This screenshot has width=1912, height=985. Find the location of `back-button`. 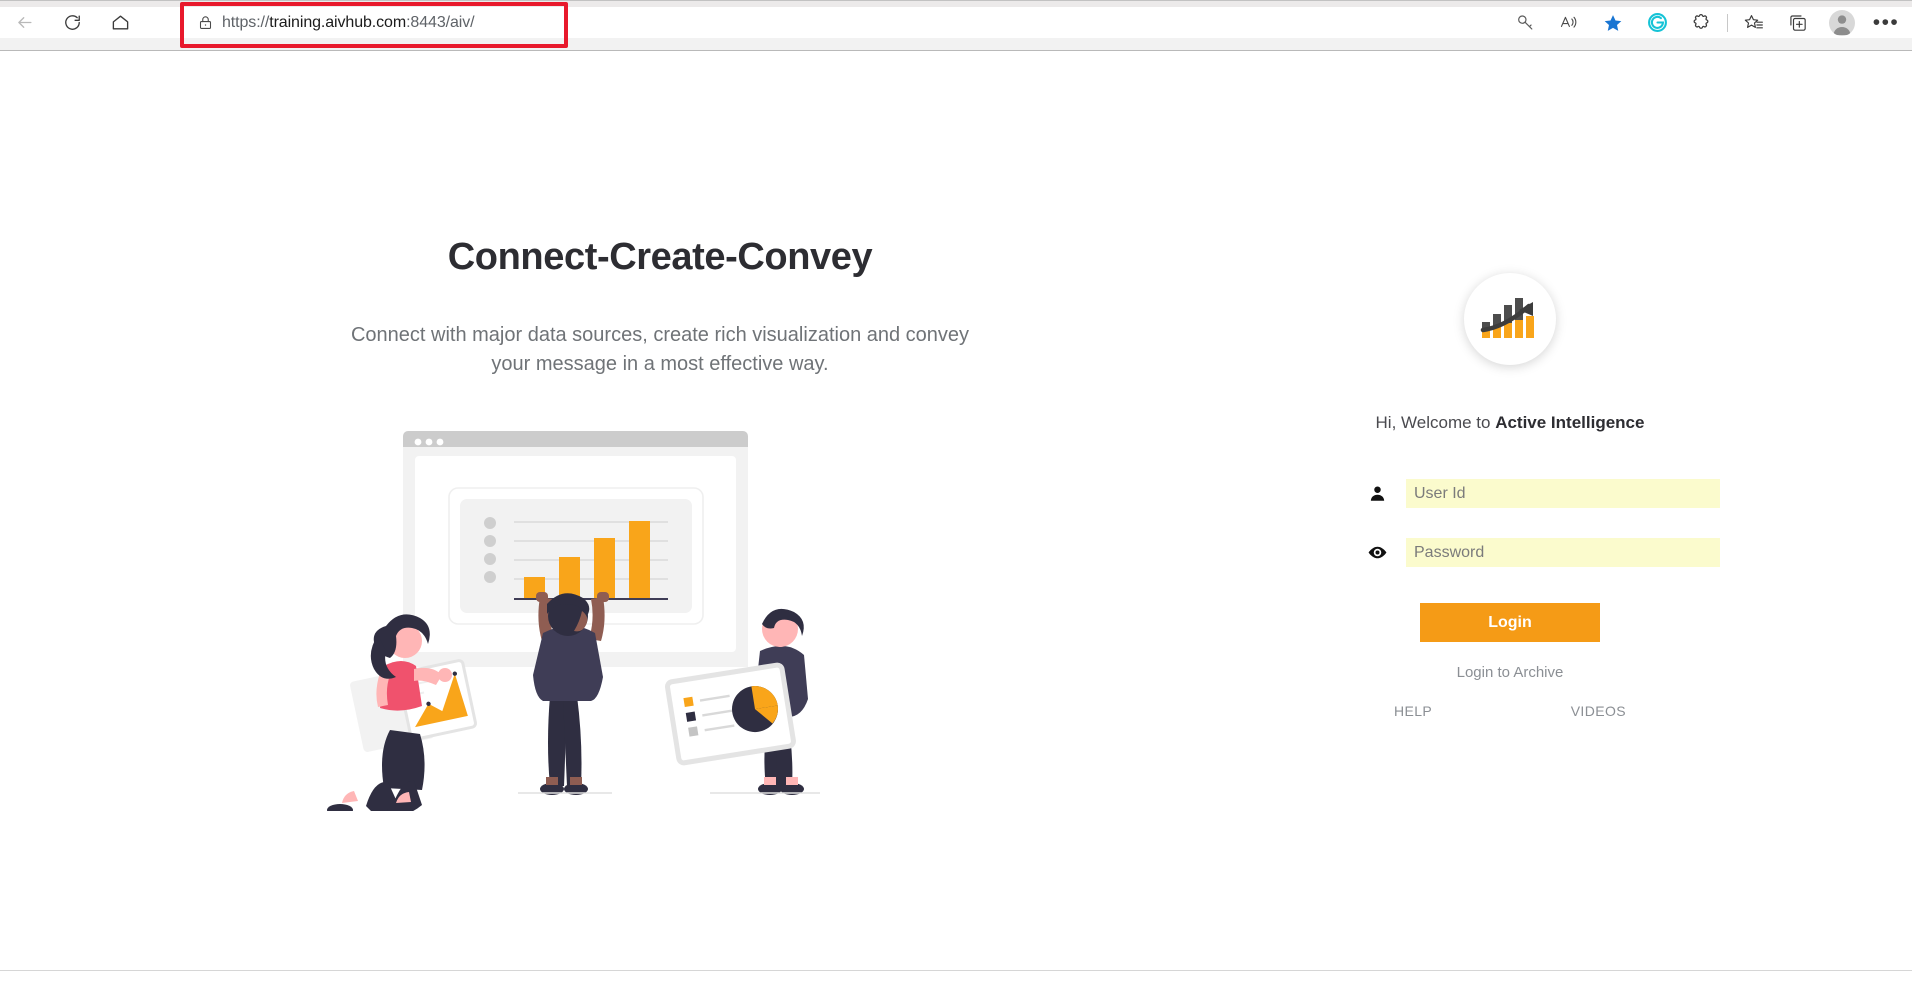

back-button is located at coordinates (24, 22).